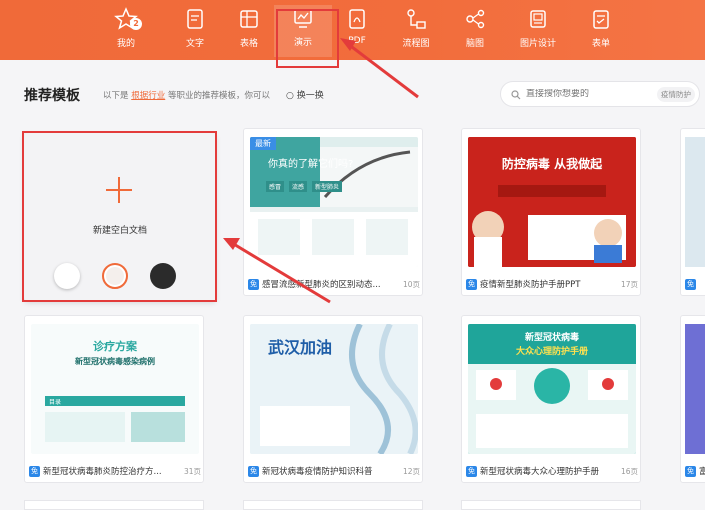 The image size is (705, 510). I want to click on thumb-tags: 感冒 流感 新型肺炎, so click(304, 186).